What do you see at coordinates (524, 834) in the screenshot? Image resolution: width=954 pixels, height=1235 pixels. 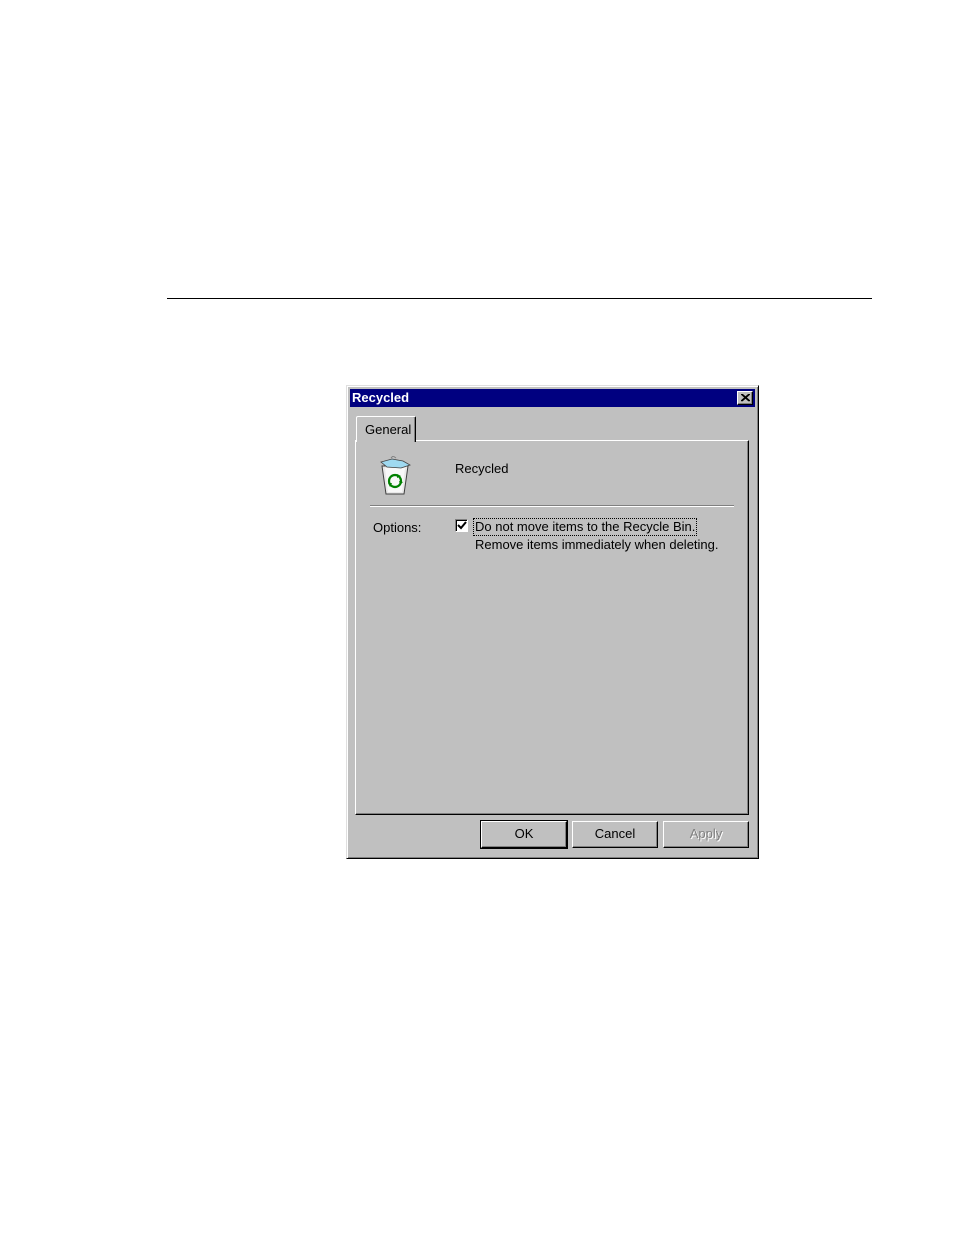 I see `ok-button: OK` at bounding box center [524, 834].